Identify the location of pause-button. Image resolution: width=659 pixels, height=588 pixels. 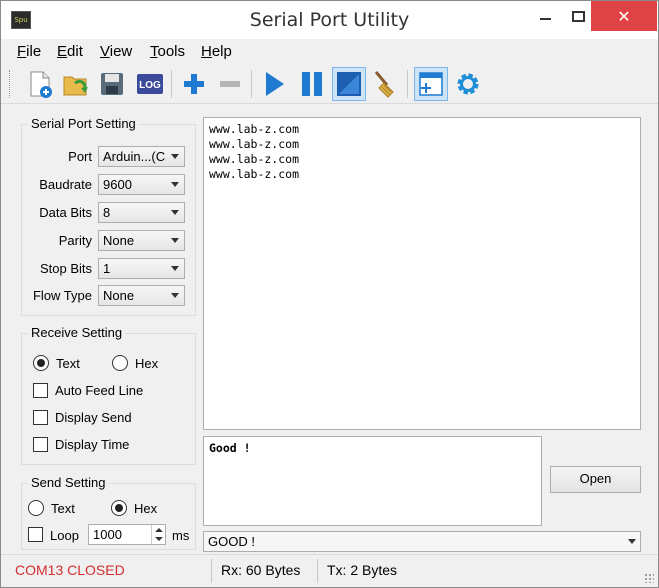
(312, 84).